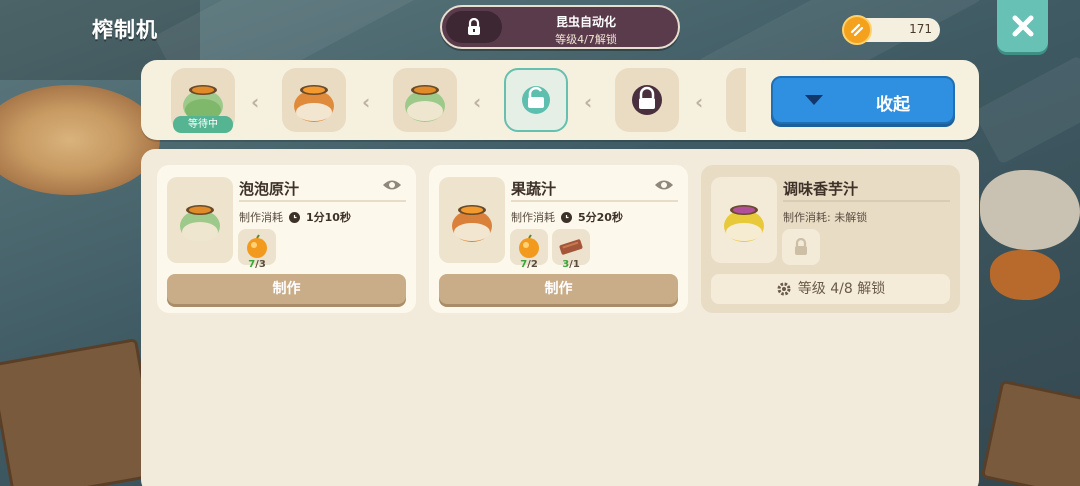 This screenshot has height=486, width=1080. I want to click on recipe-name: 泡泡原汁, so click(269, 189).